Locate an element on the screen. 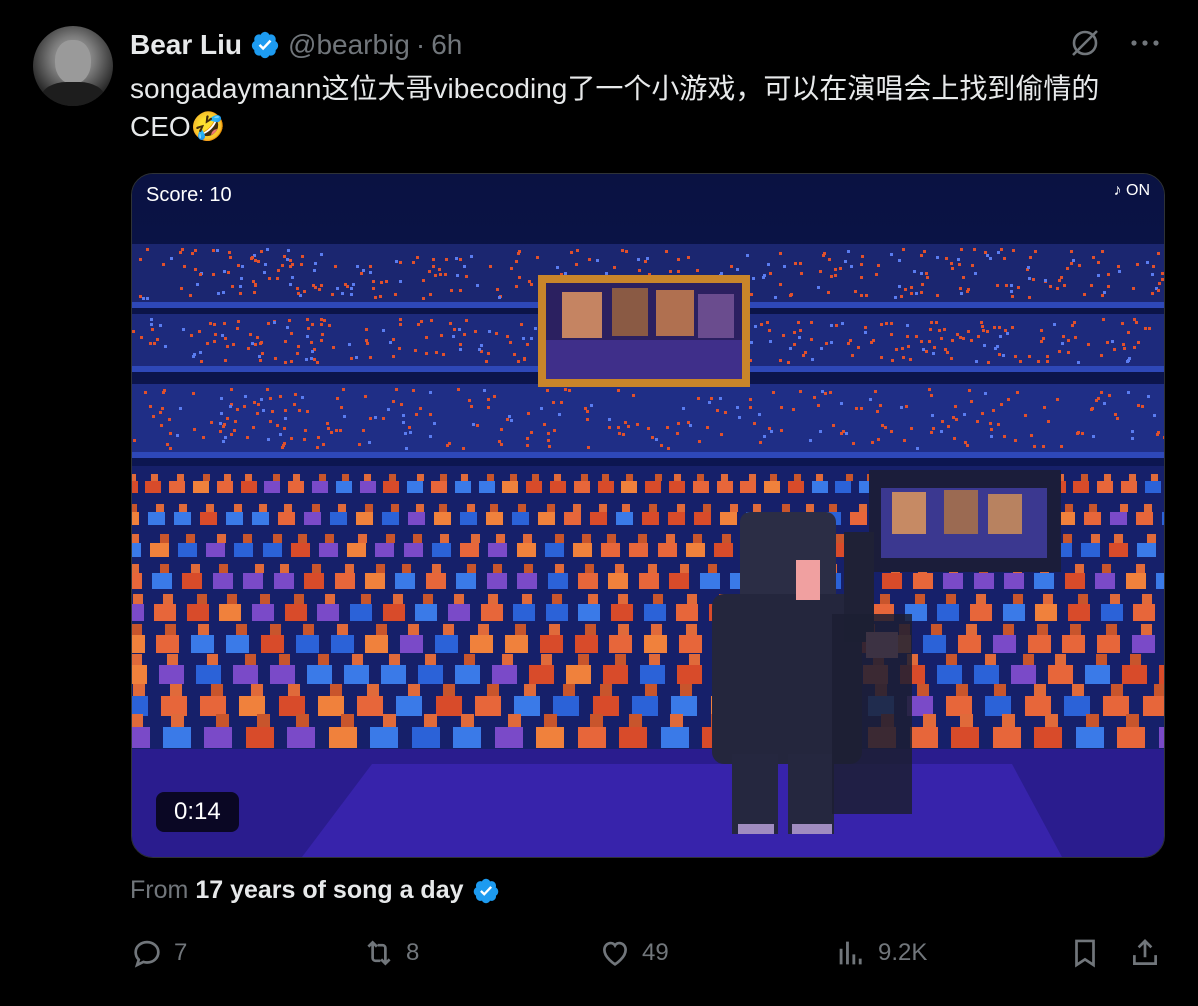 Image resolution: width=1198 pixels, height=1006 pixels. views-button: 9.2K is located at coordinates (880, 953).